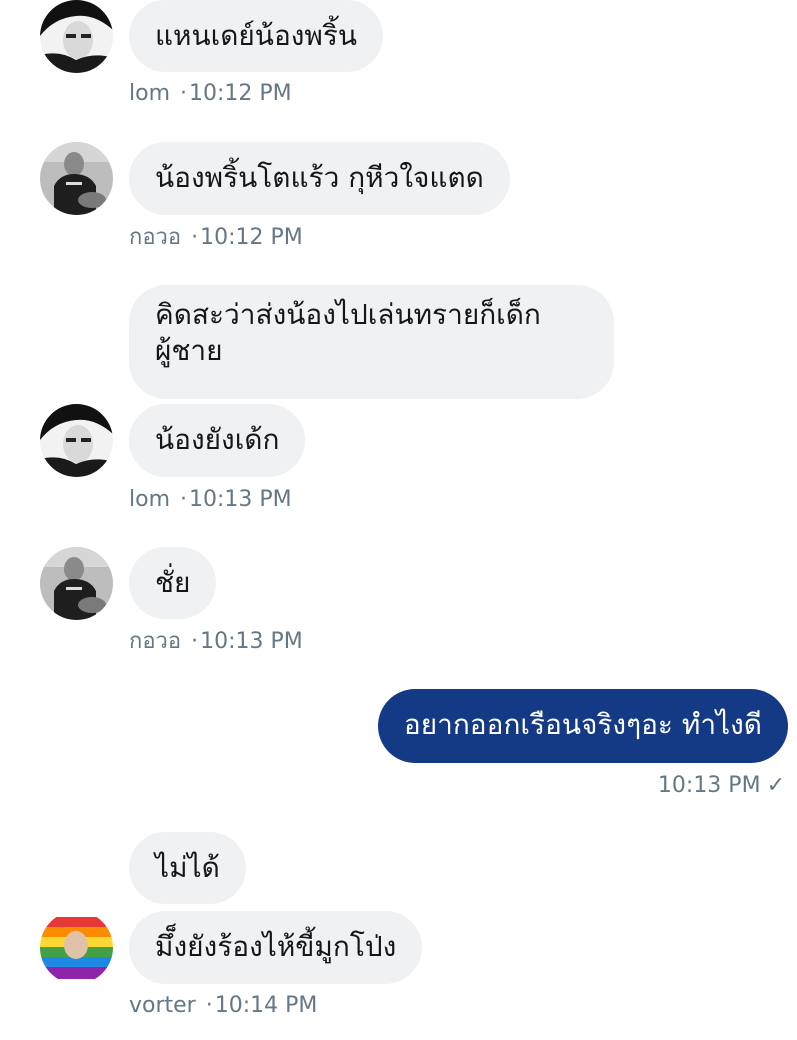  What do you see at coordinates (162, 1005) in the screenshot?
I see `sender-name: vorter` at bounding box center [162, 1005].